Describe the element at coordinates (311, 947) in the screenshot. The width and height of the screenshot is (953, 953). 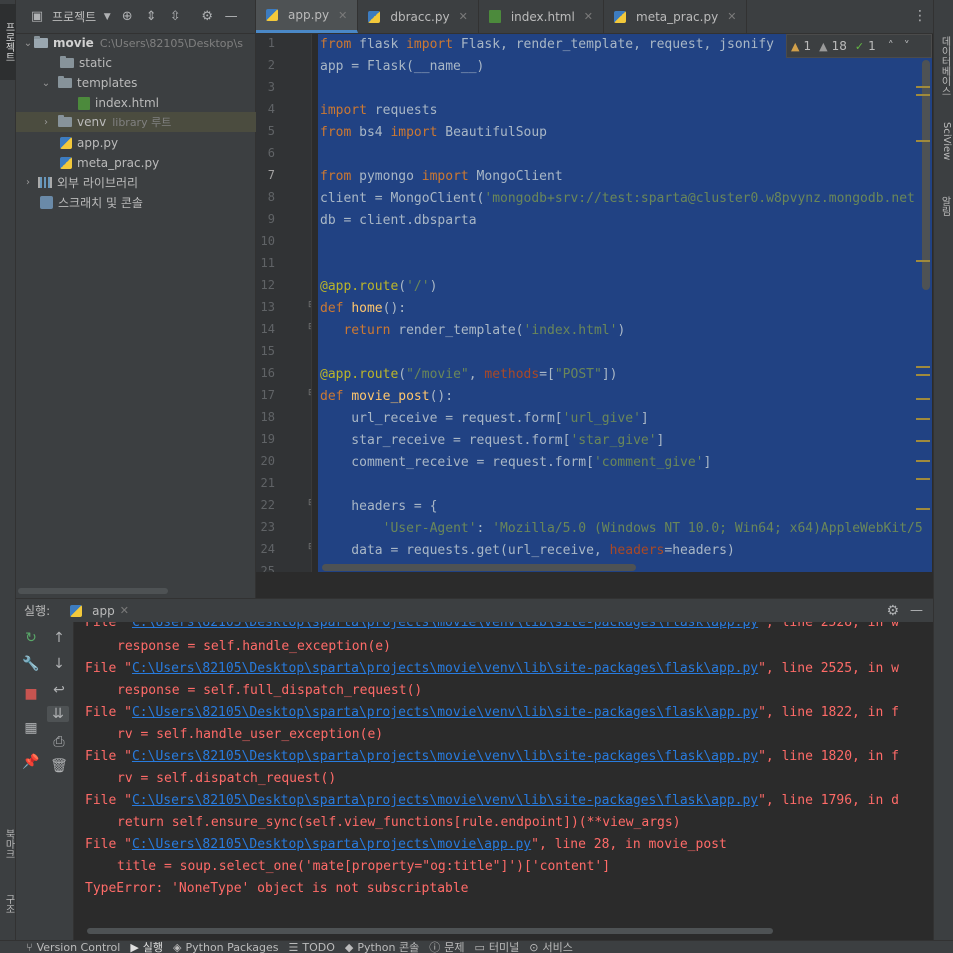
I see `todo-button: ☰ TODO` at that location.